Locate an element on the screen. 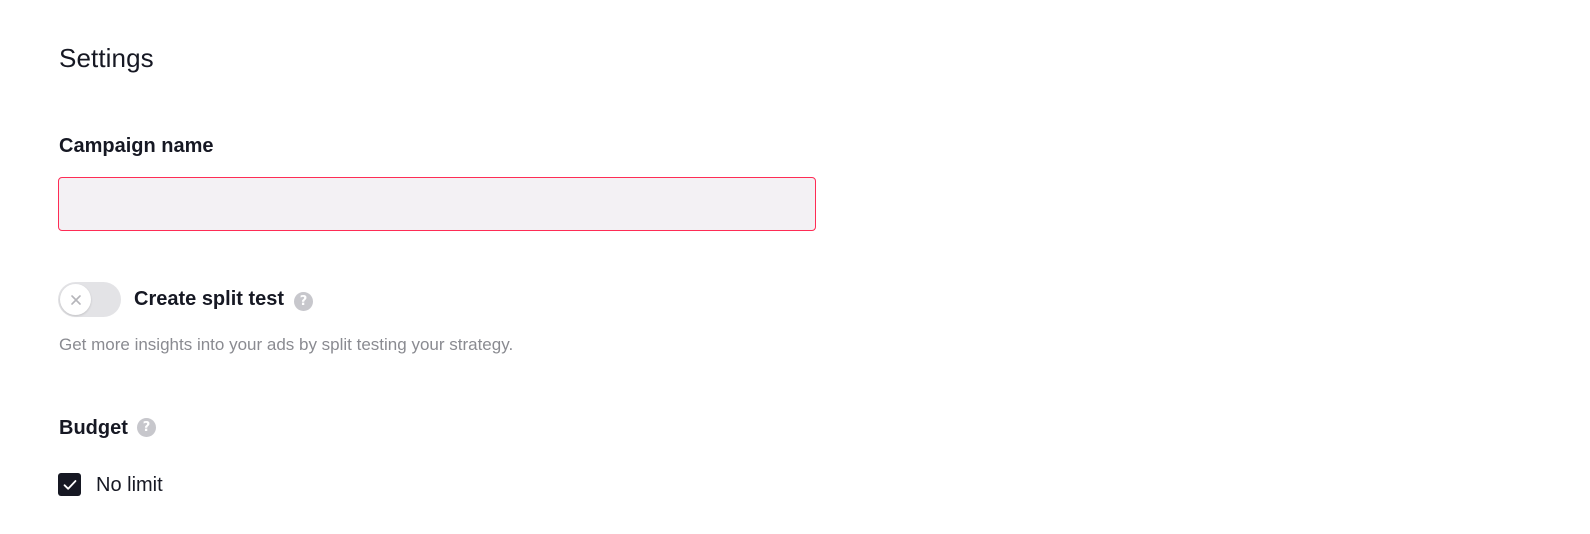 This screenshot has height=534, width=1590. split-test-label: Create split test is located at coordinates (209, 299).